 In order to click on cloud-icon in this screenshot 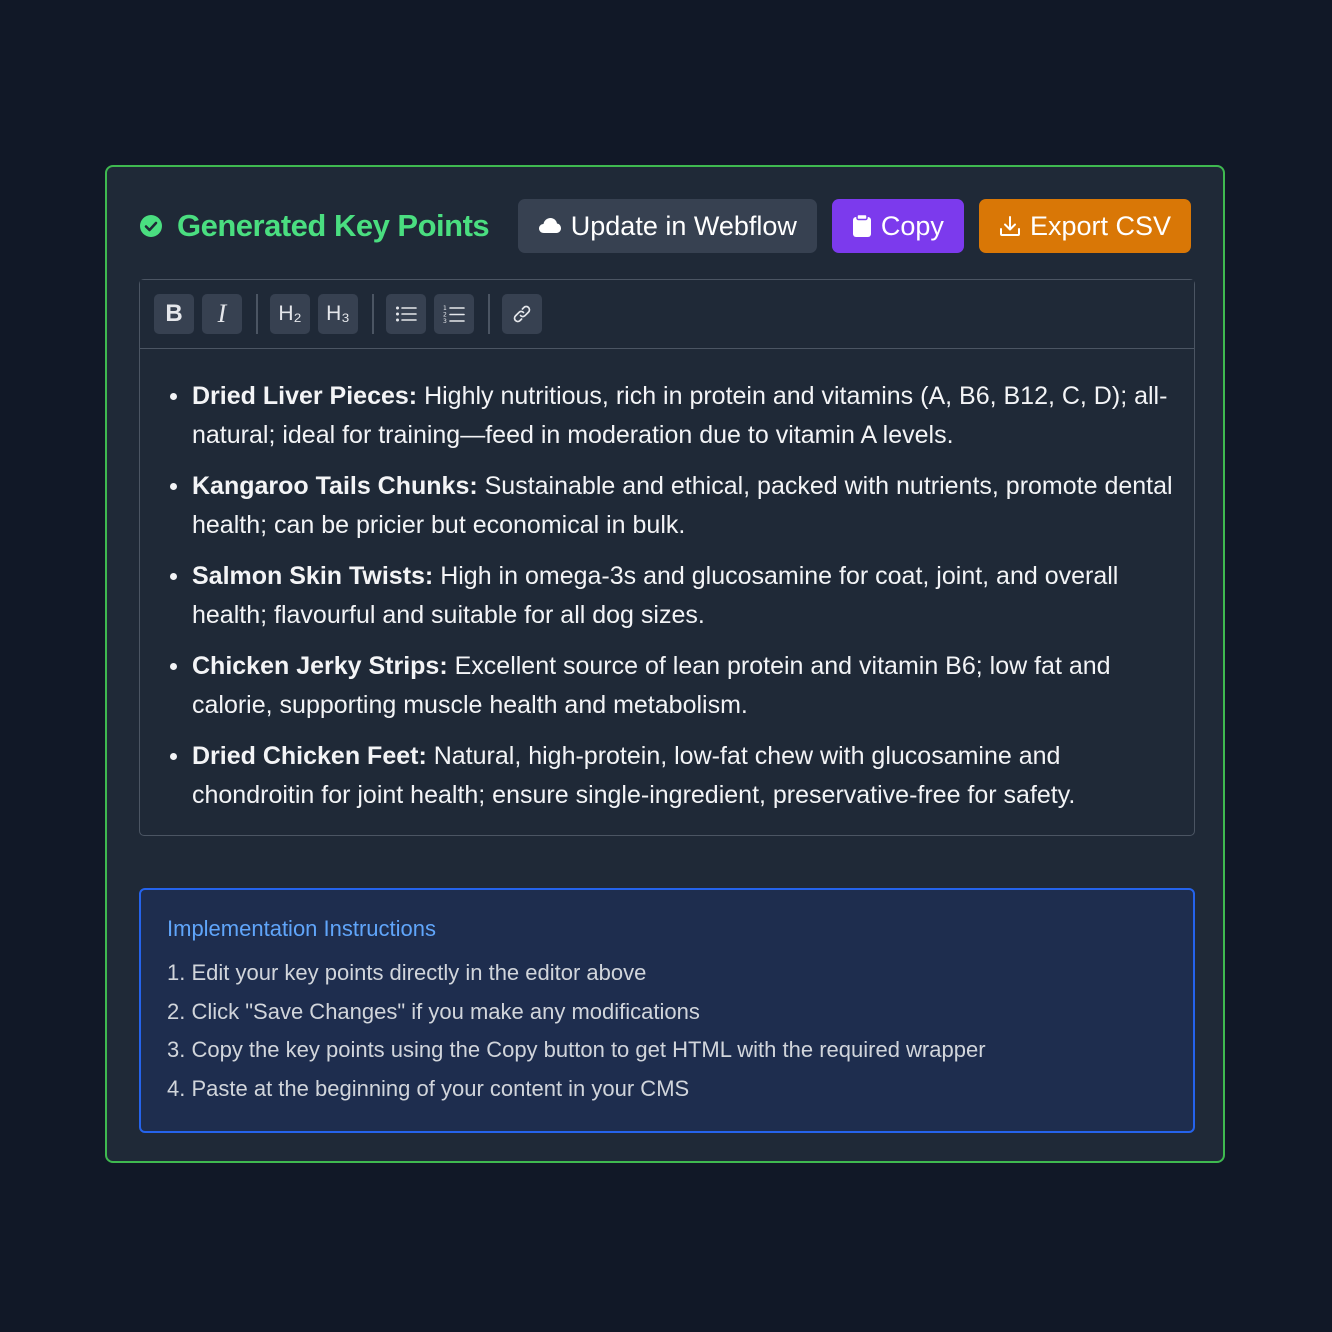, I will do `click(549, 225)`.